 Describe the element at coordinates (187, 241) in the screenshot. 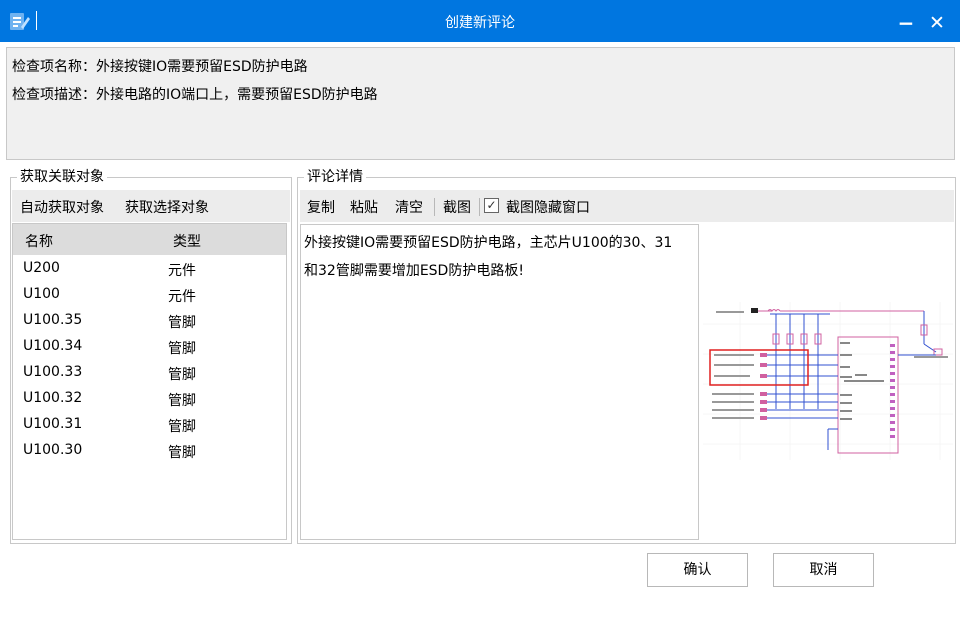

I see `column-header-type: 类型` at that location.